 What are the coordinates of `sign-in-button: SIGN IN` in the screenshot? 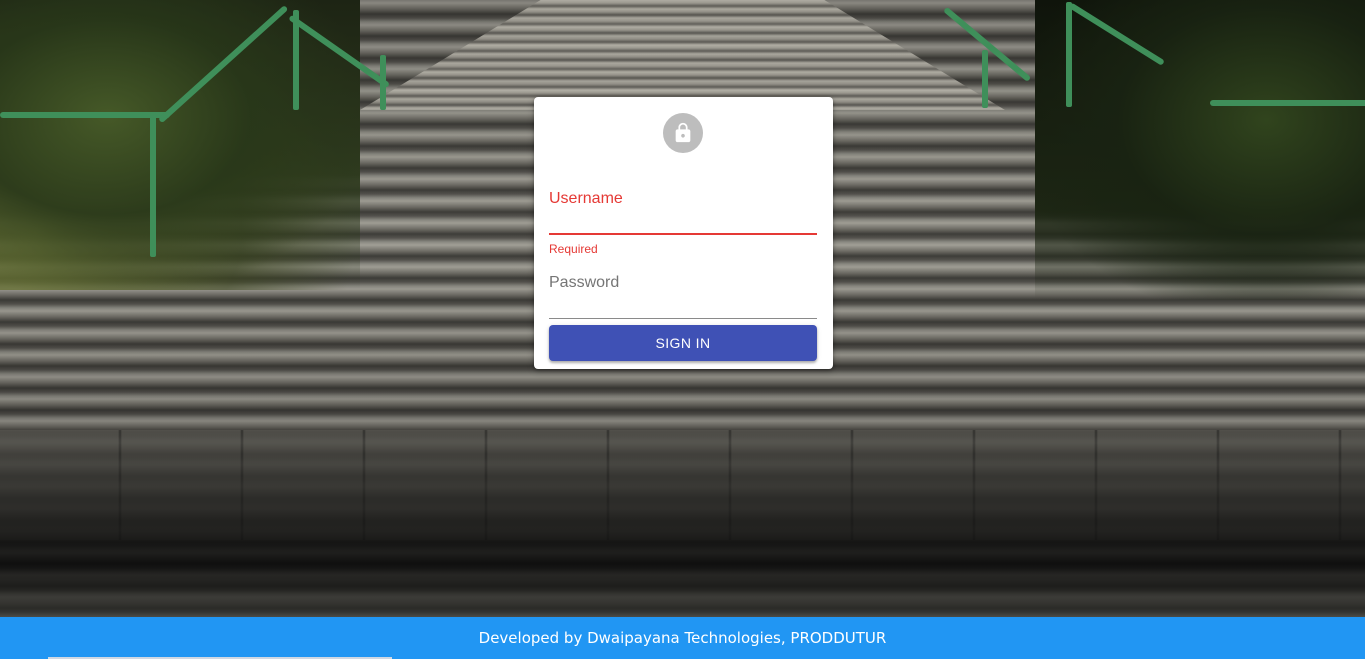 It's located at (683, 343).